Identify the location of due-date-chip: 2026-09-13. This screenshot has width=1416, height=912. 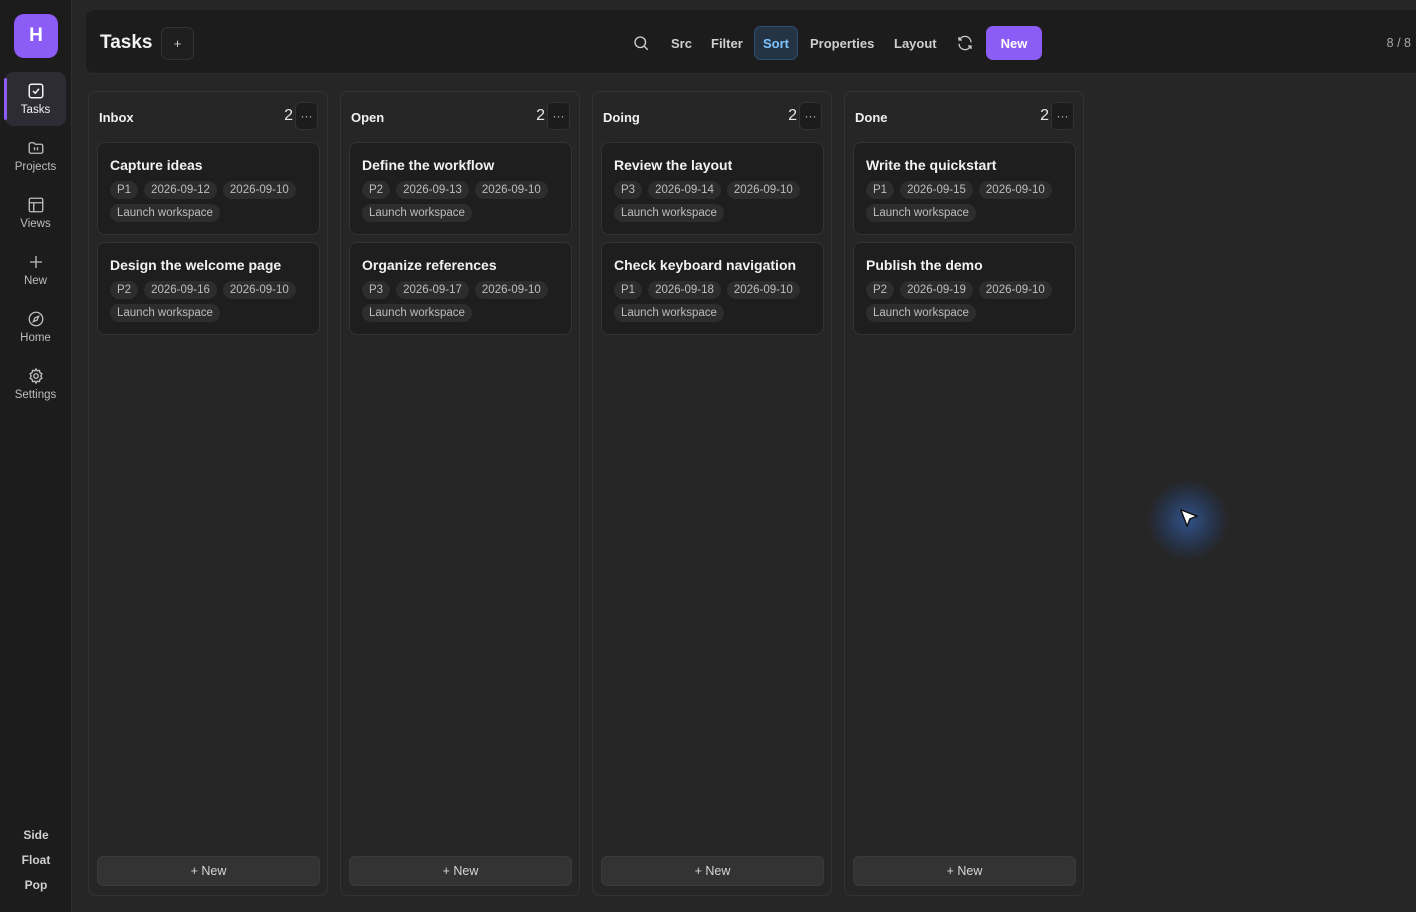
(432, 190).